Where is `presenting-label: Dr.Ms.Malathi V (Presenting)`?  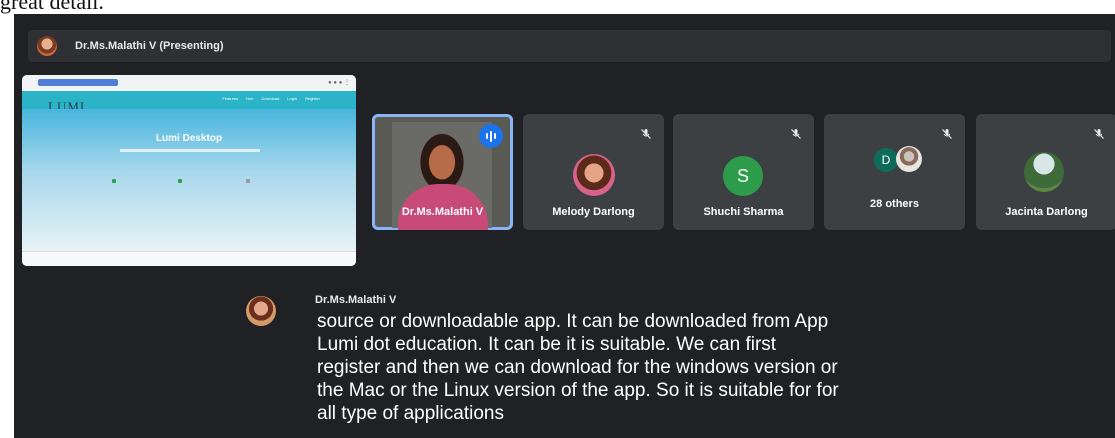 presenting-label: Dr.Ms.Malathi V (Presenting) is located at coordinates (149, 46).